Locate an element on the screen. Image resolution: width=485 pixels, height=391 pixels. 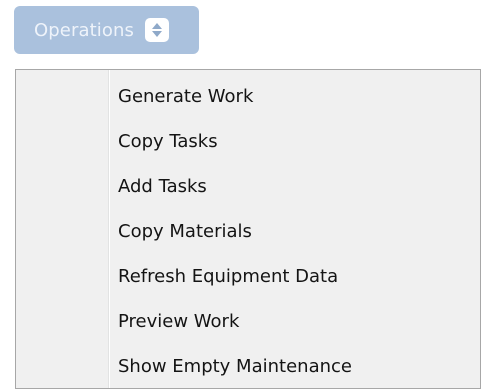
menu-item-add-tasks: Add Tasks is located at coordinates (248, 186).